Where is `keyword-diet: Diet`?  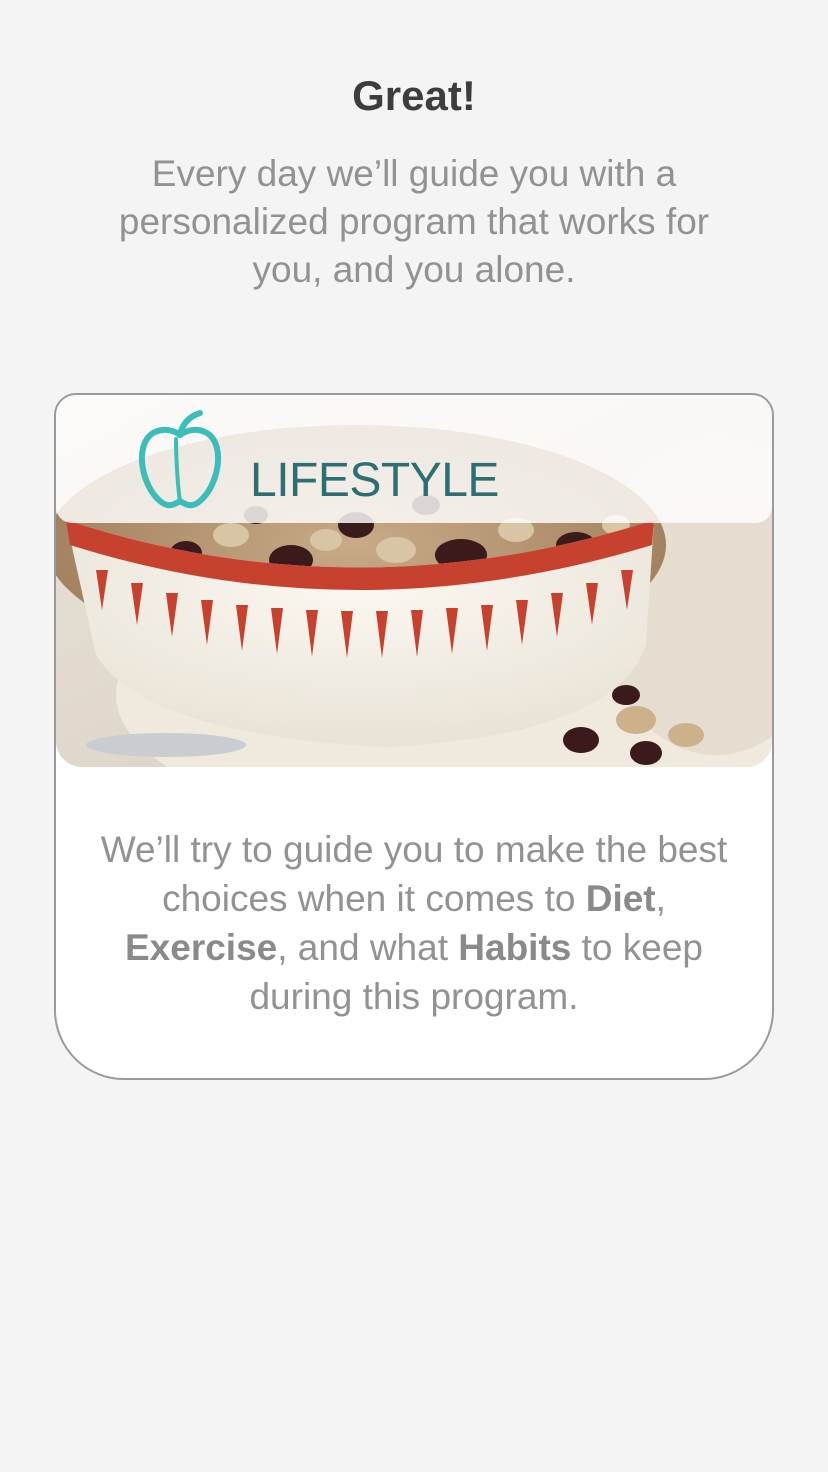 keyword-diet: Diet is located at coordinates (620, 898).